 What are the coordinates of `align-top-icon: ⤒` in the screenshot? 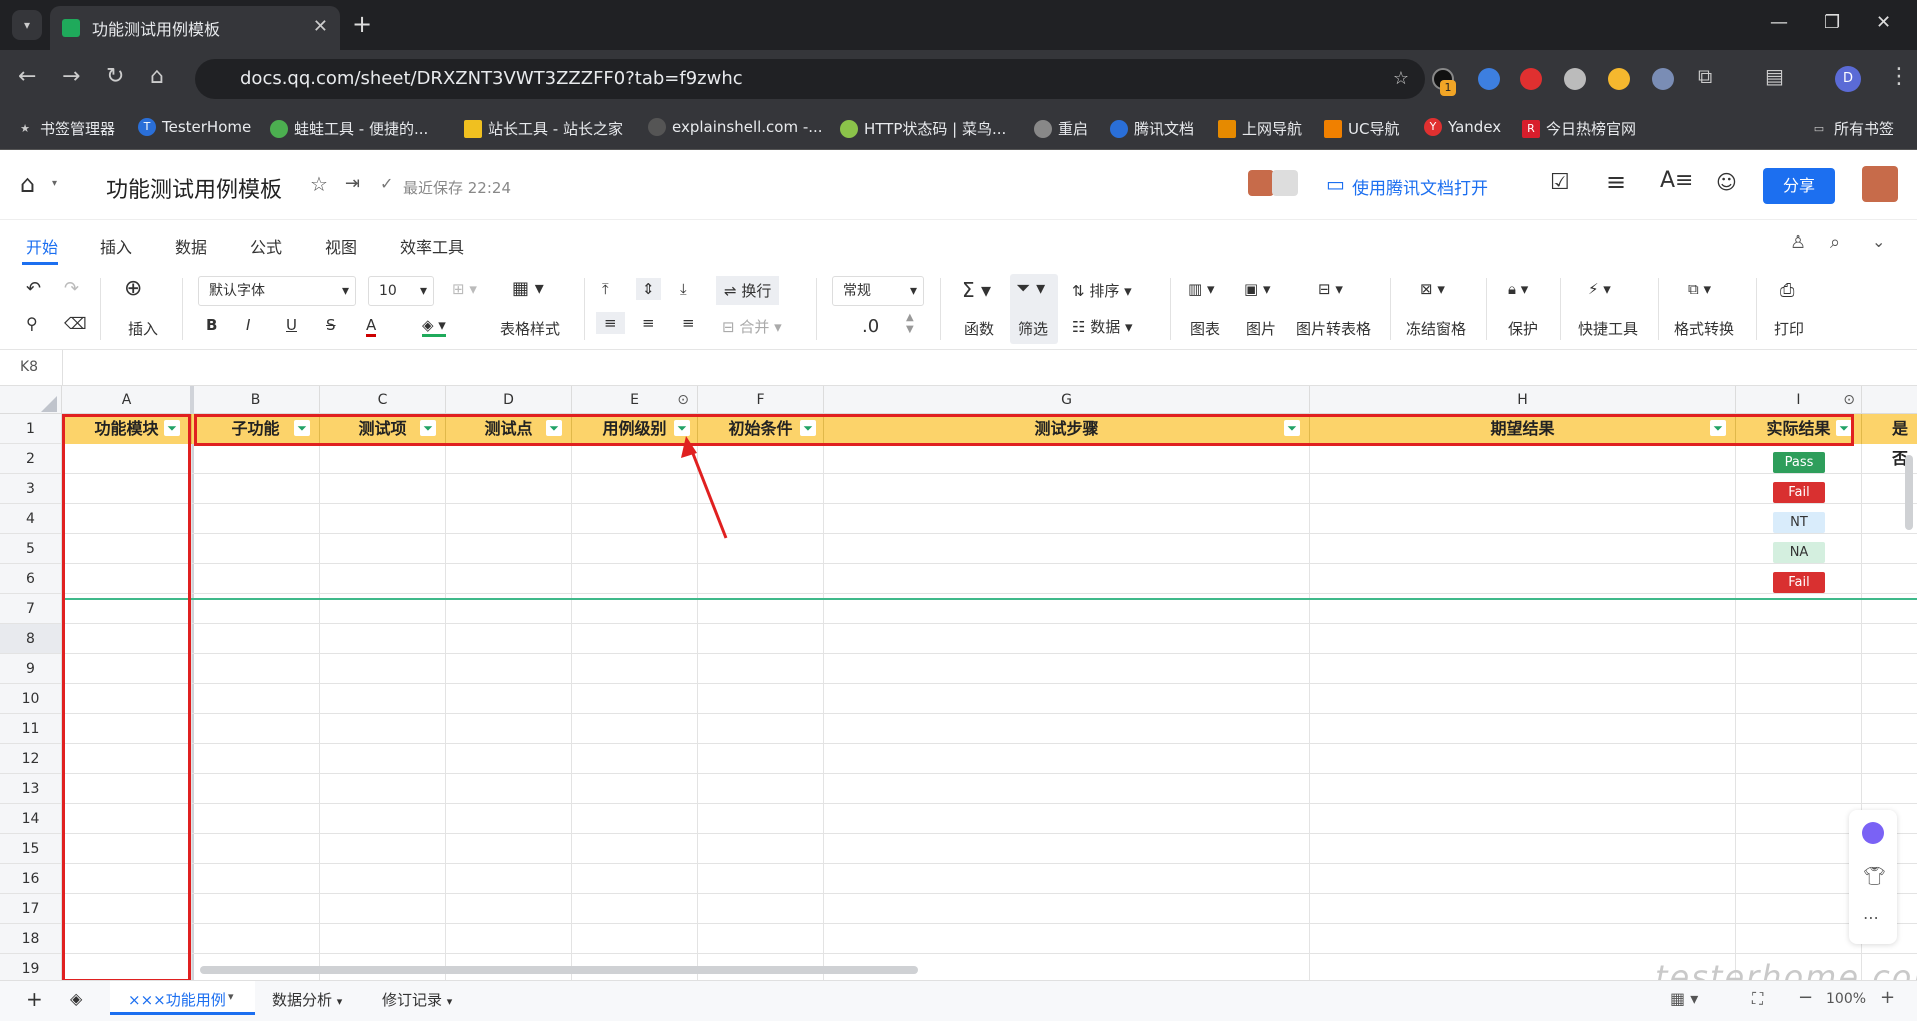 It's located at (605, 289).